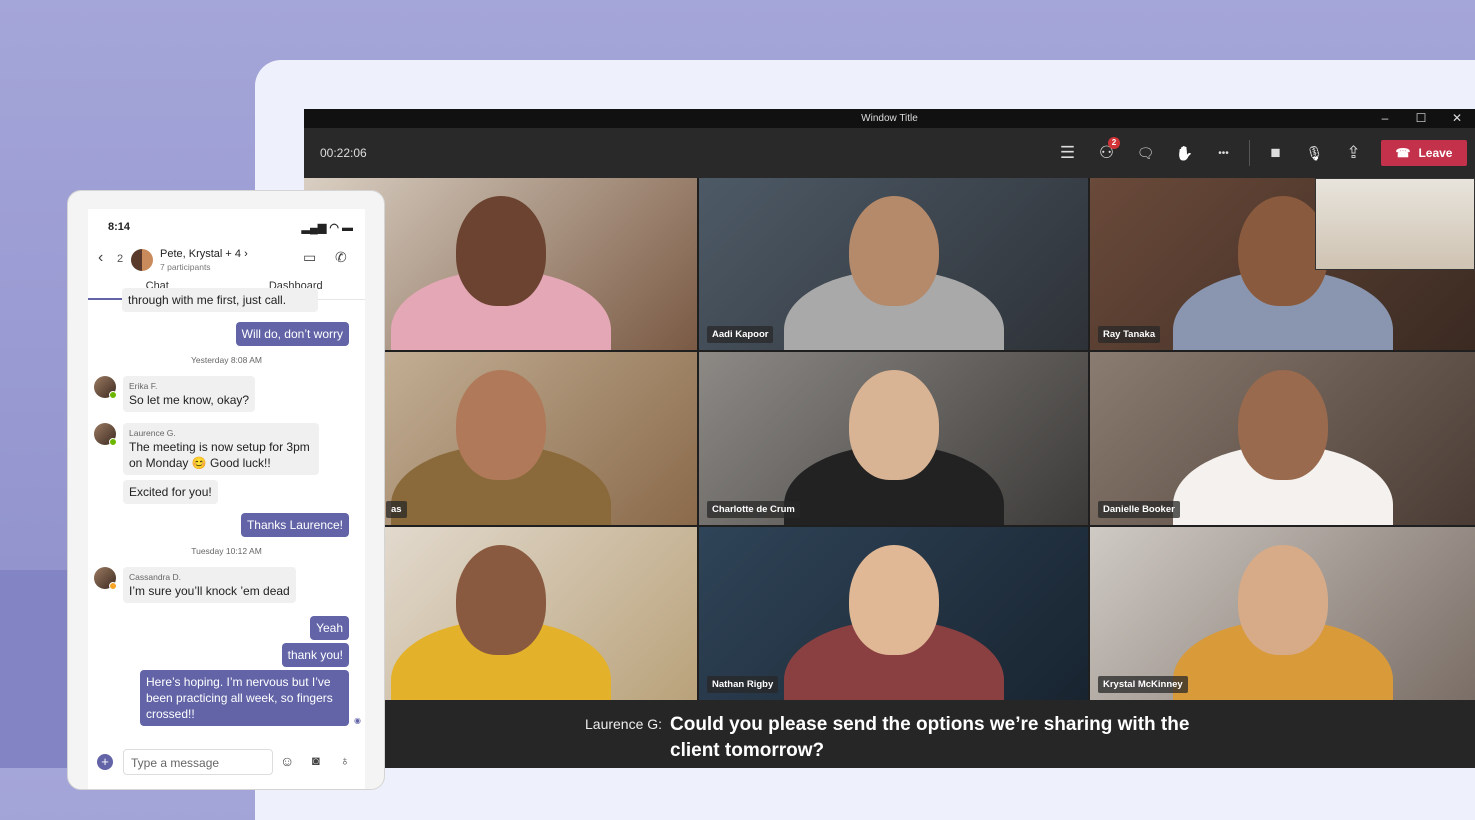 Image resolution: width=1475 pixels, height=820 pixels. I want to click on chat-icon: 🗨, so click(1145, 153).